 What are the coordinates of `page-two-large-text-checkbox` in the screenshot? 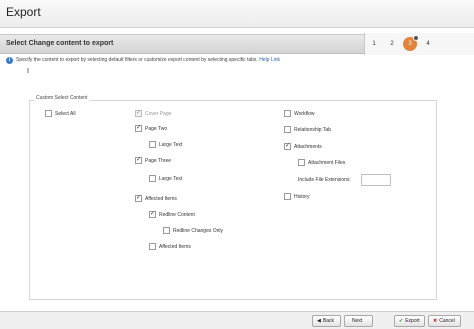 It's located at (152, 144).